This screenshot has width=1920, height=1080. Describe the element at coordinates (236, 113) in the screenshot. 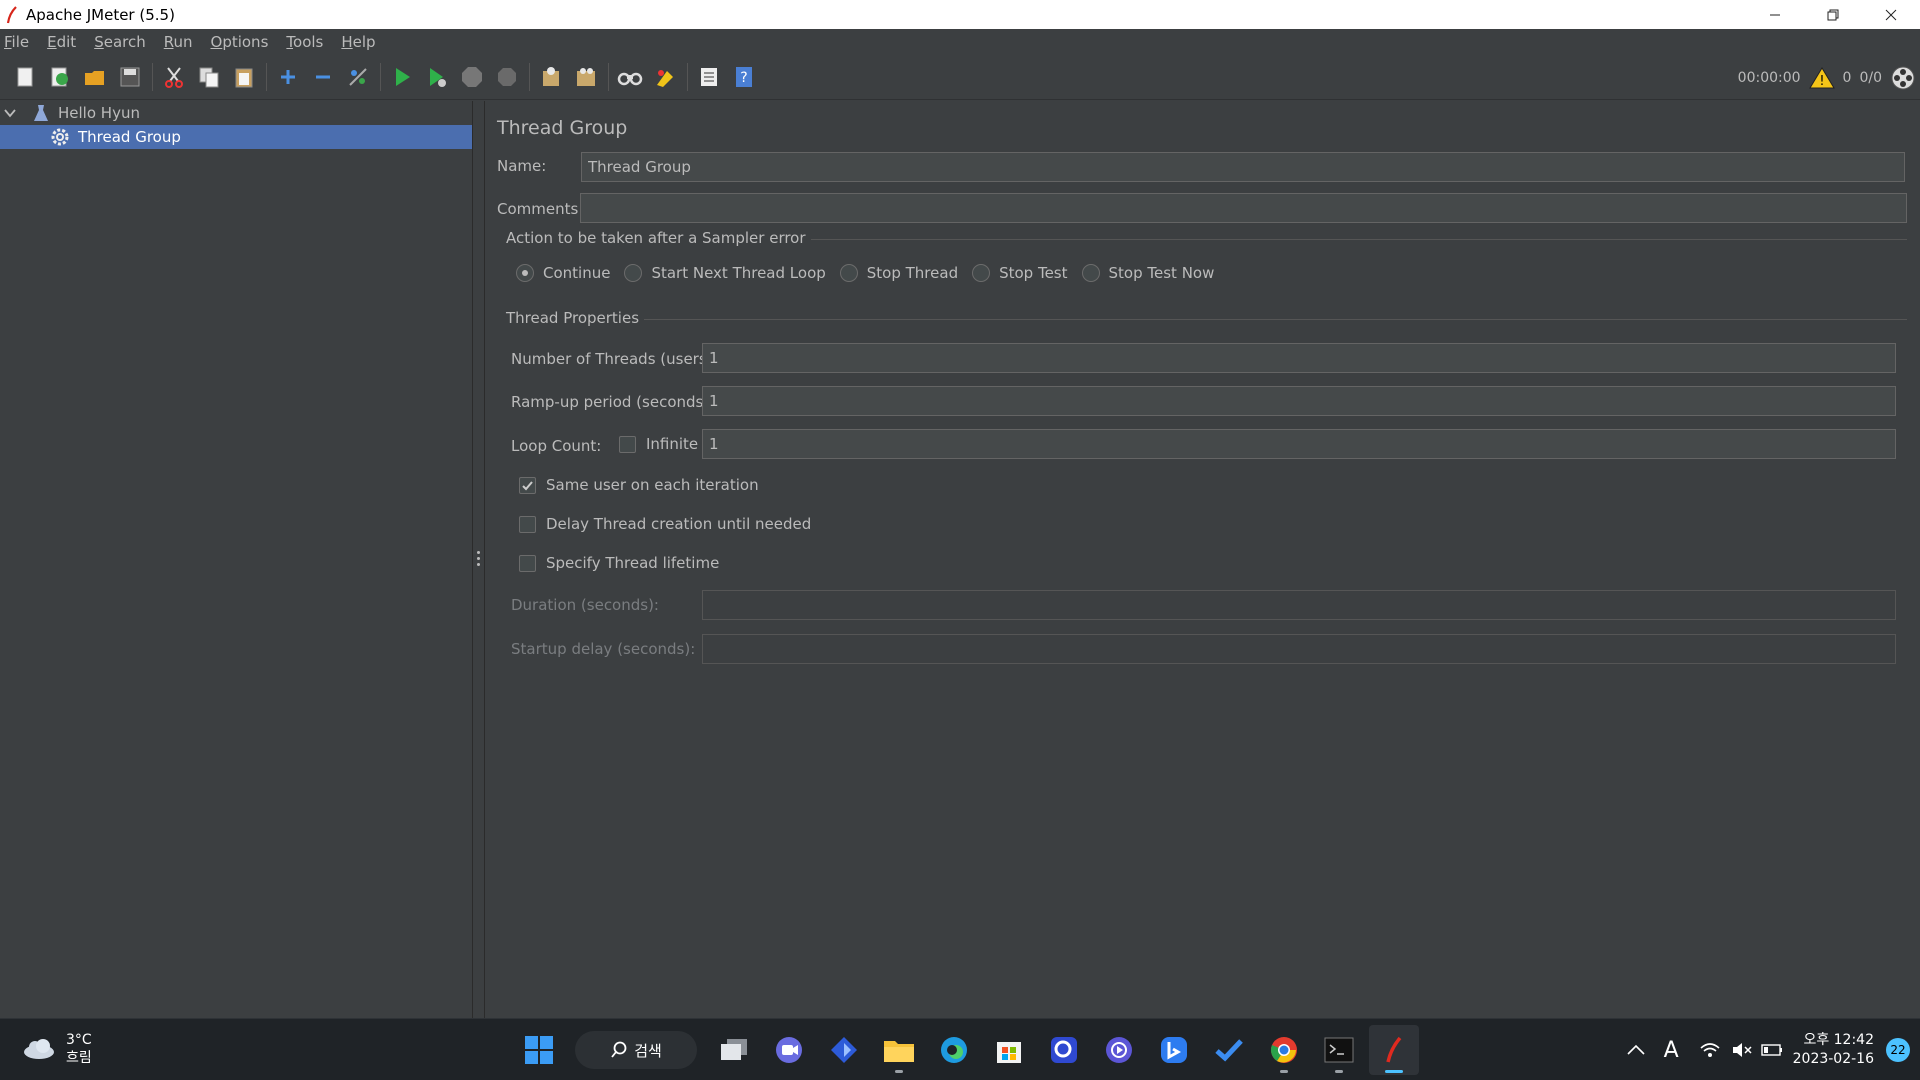

I see `tree-item-test-plan: Hello Hyun` at that location.